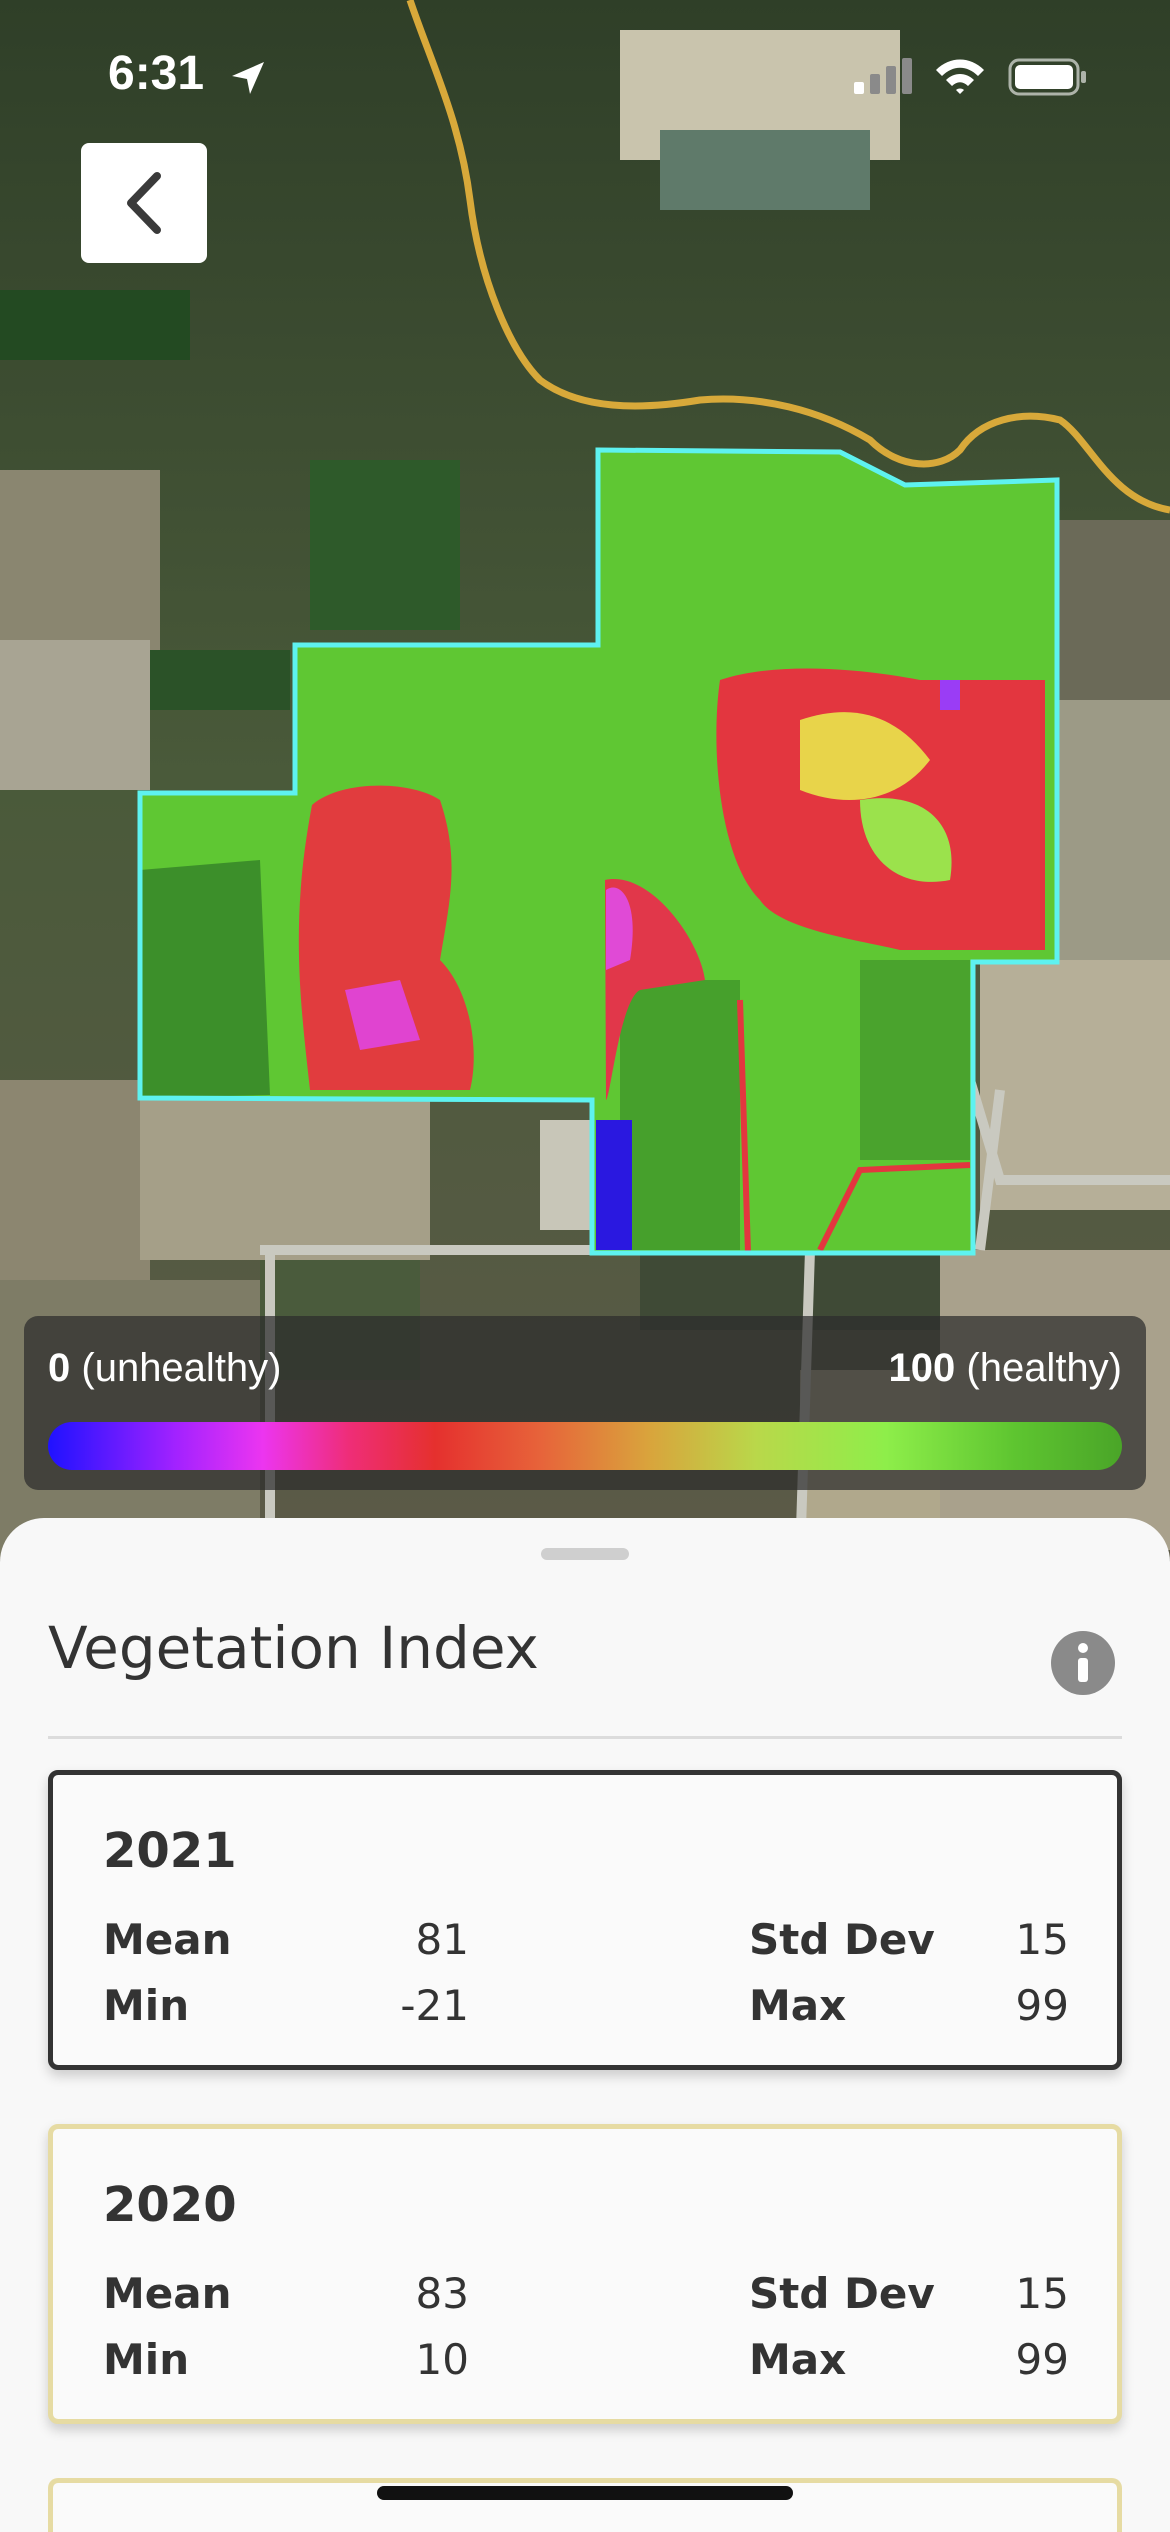 The image size is (1170, 2532). I want to click on mean-value: 81, so click(442, 1939).